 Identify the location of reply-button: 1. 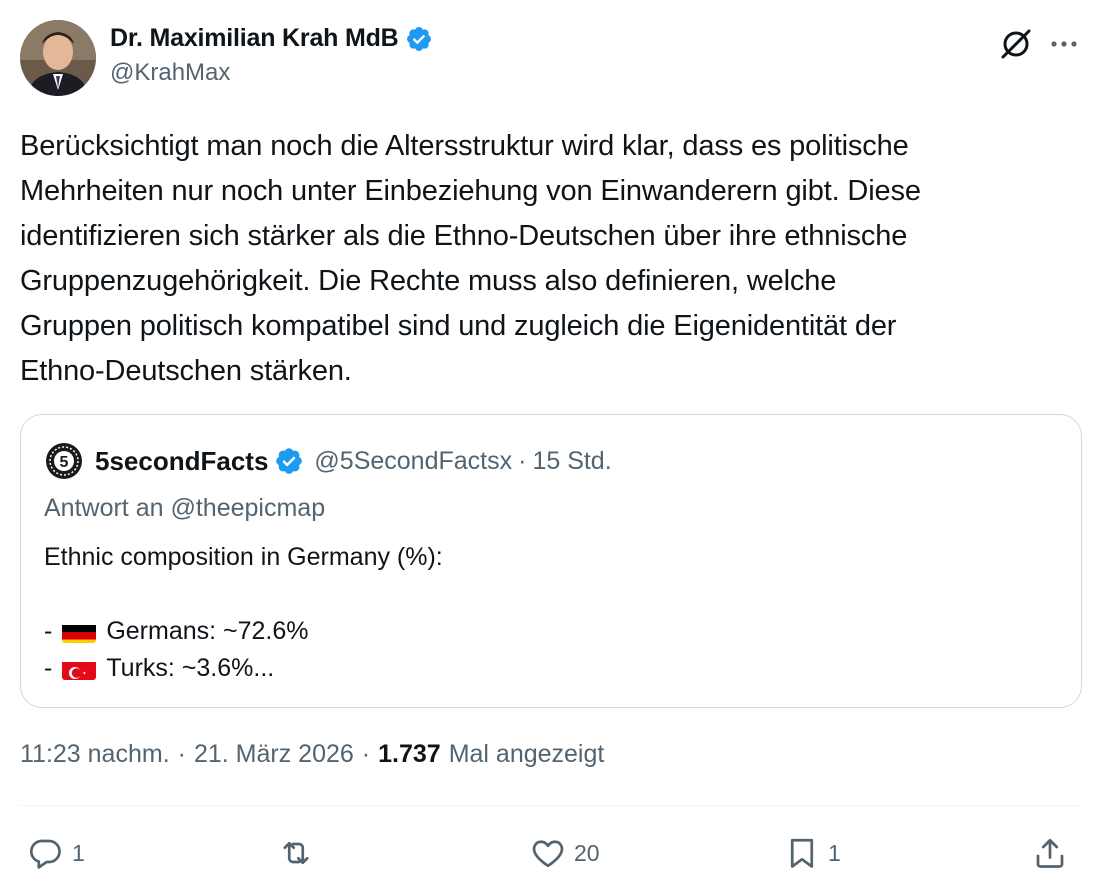
(56, 853).